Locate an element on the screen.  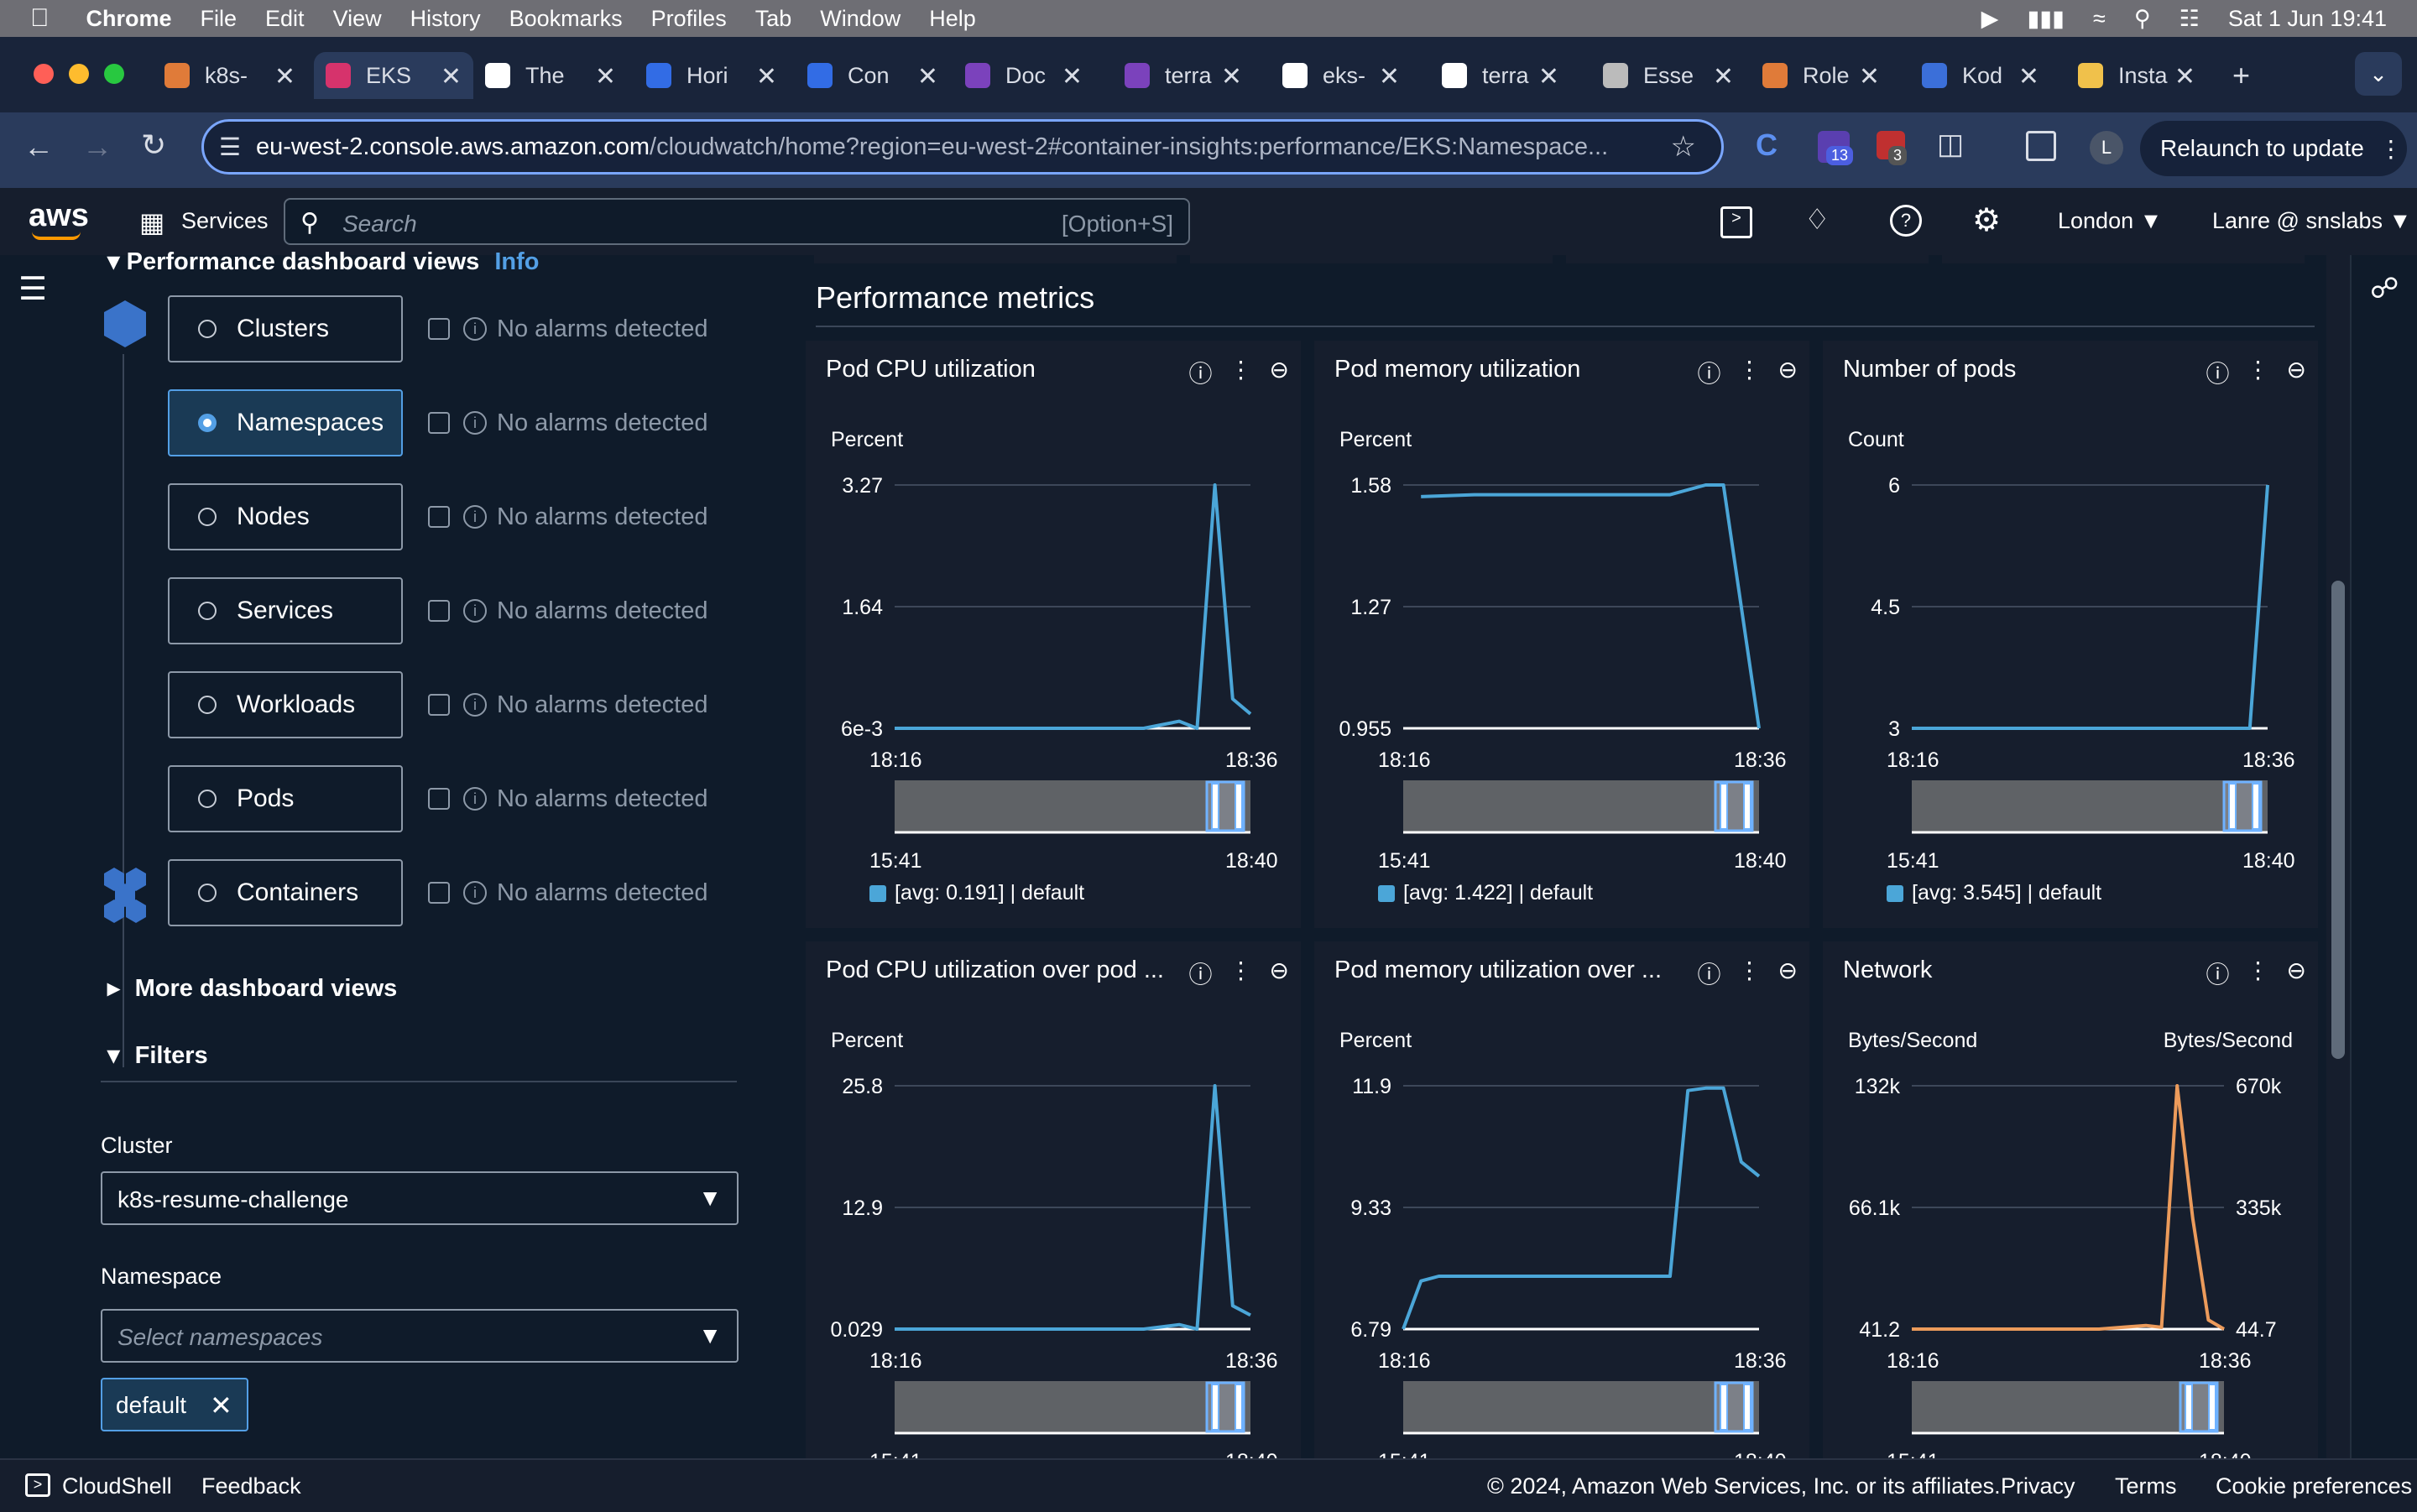
extensions-puzzle-icon: ◫ is located at coordinates (1950, 144).